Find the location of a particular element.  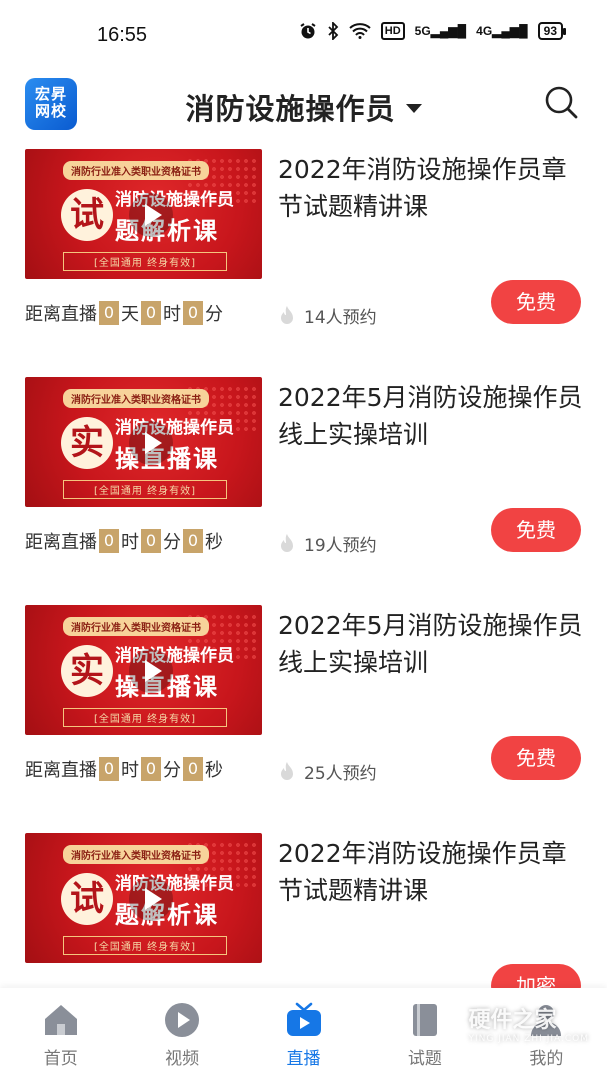

profile-icon is located at coordinates (546, 1020).